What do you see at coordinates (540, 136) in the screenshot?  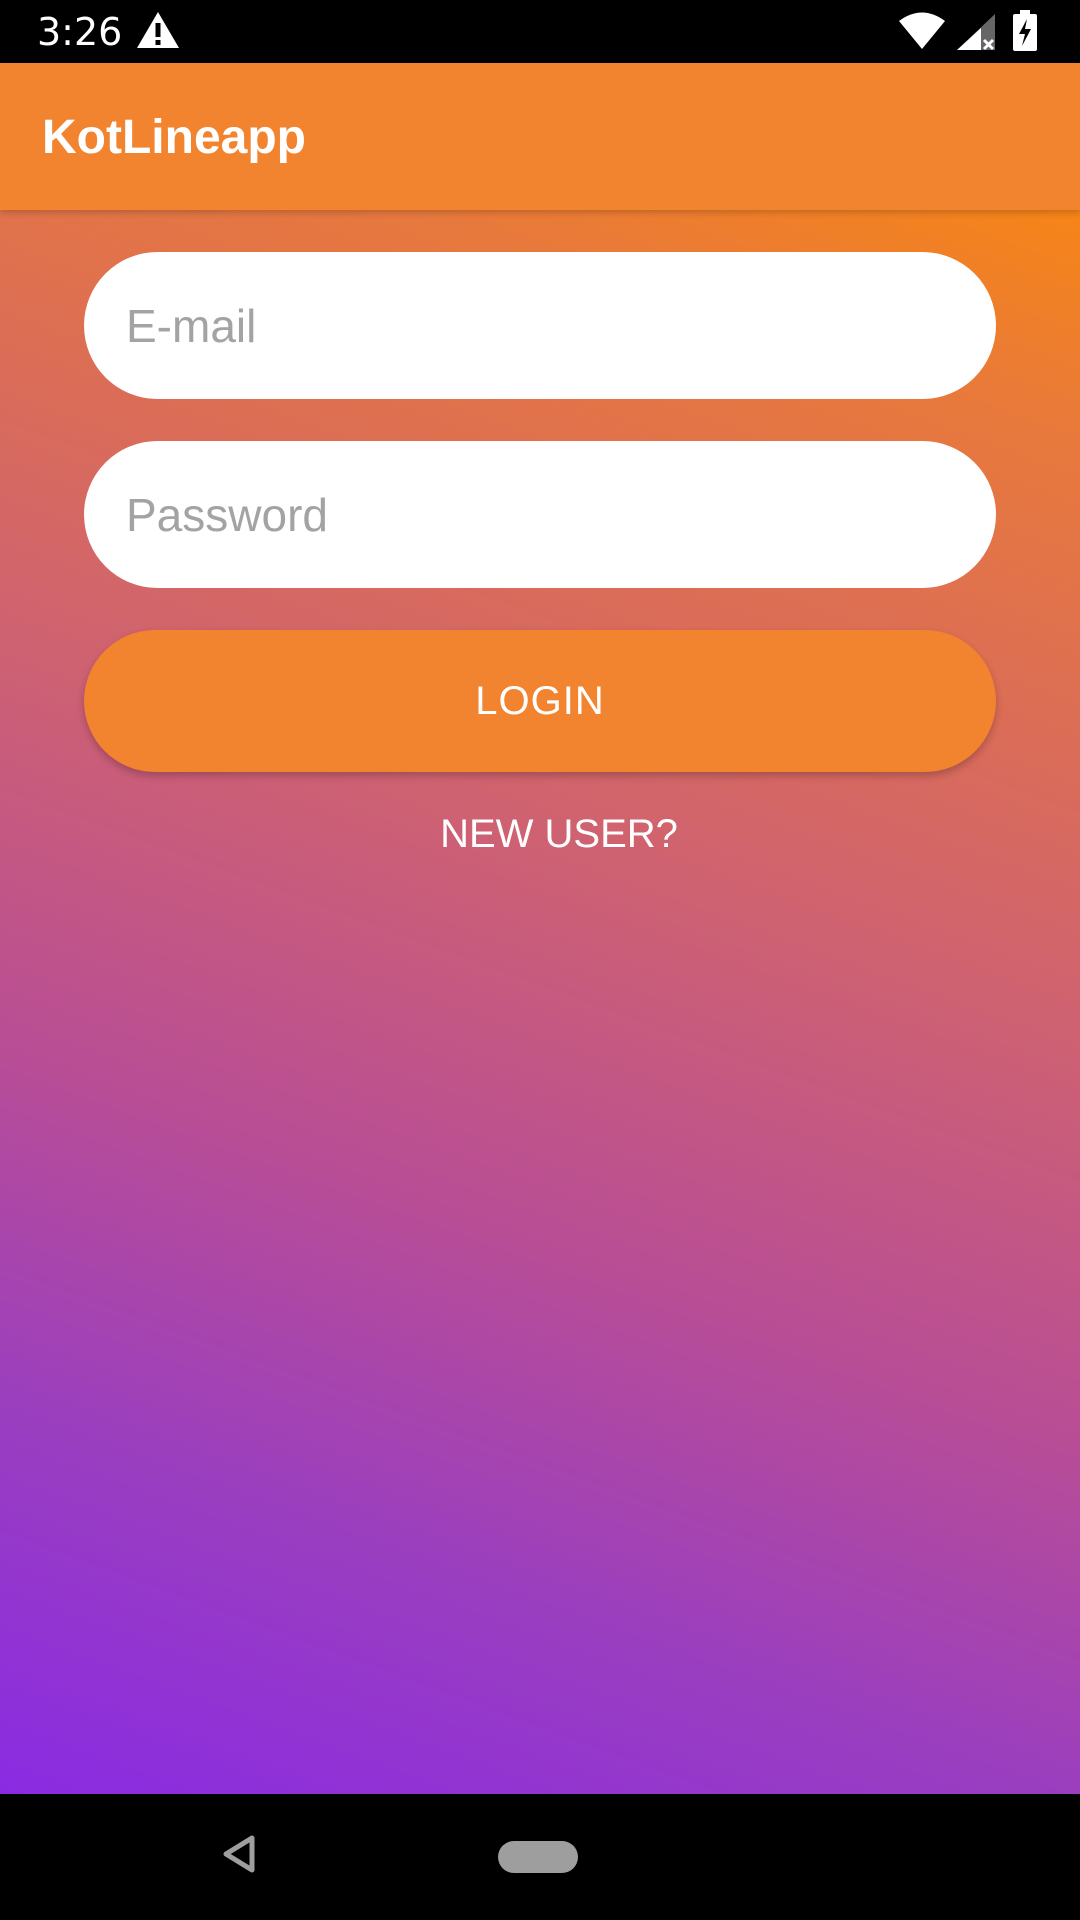 I see `app-toolbar: KotLineapp` at bounding box center [540, 136].